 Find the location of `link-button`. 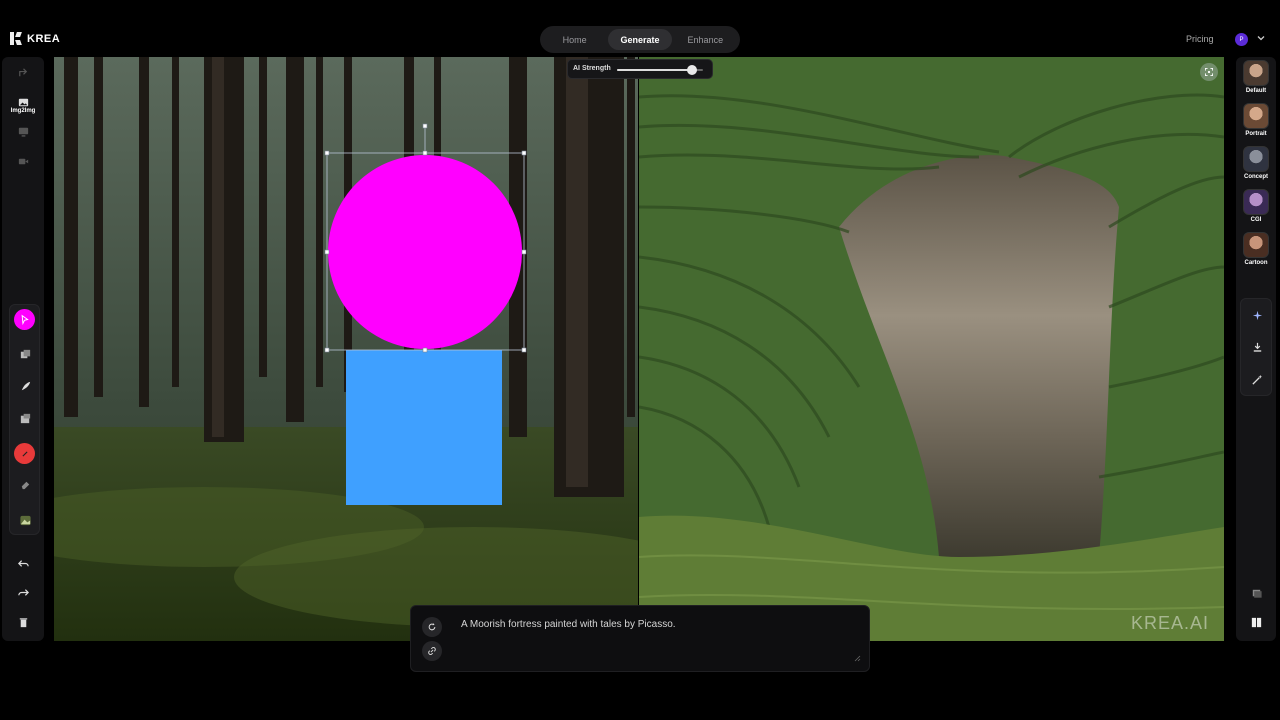

link-button is located at coordinates (432, 651).